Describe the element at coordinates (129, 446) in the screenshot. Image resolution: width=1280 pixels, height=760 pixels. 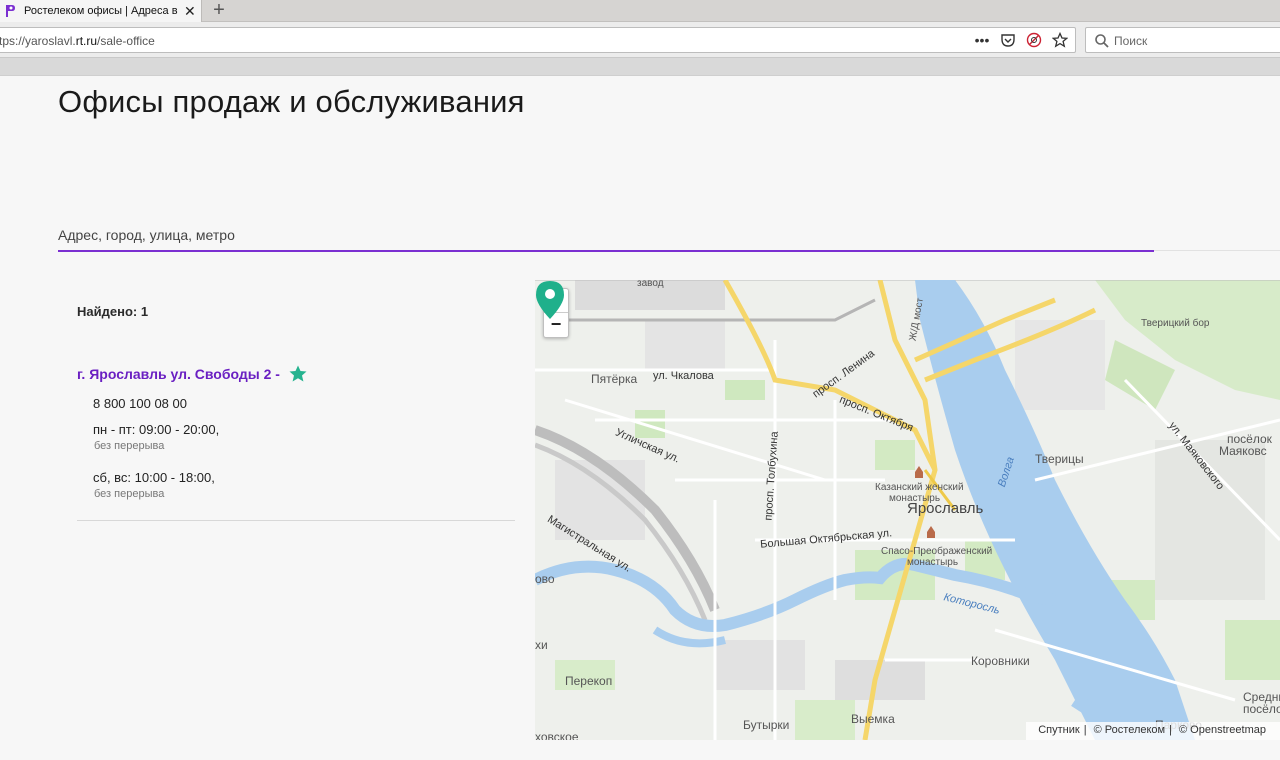
I see `weekday-note: без перерыва` at that location.